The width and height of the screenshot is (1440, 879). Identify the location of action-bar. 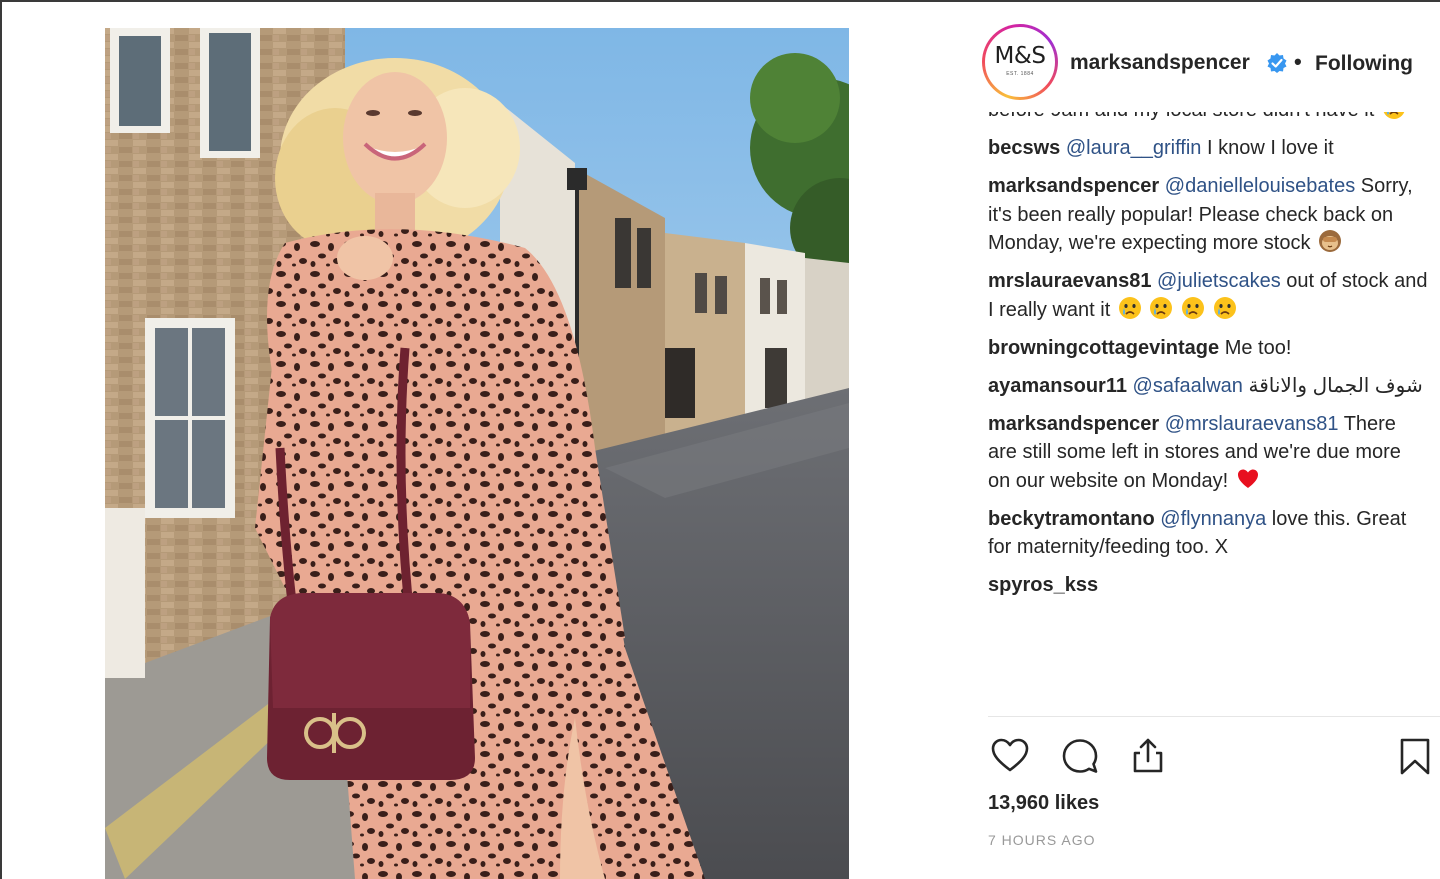
(1200, 756).